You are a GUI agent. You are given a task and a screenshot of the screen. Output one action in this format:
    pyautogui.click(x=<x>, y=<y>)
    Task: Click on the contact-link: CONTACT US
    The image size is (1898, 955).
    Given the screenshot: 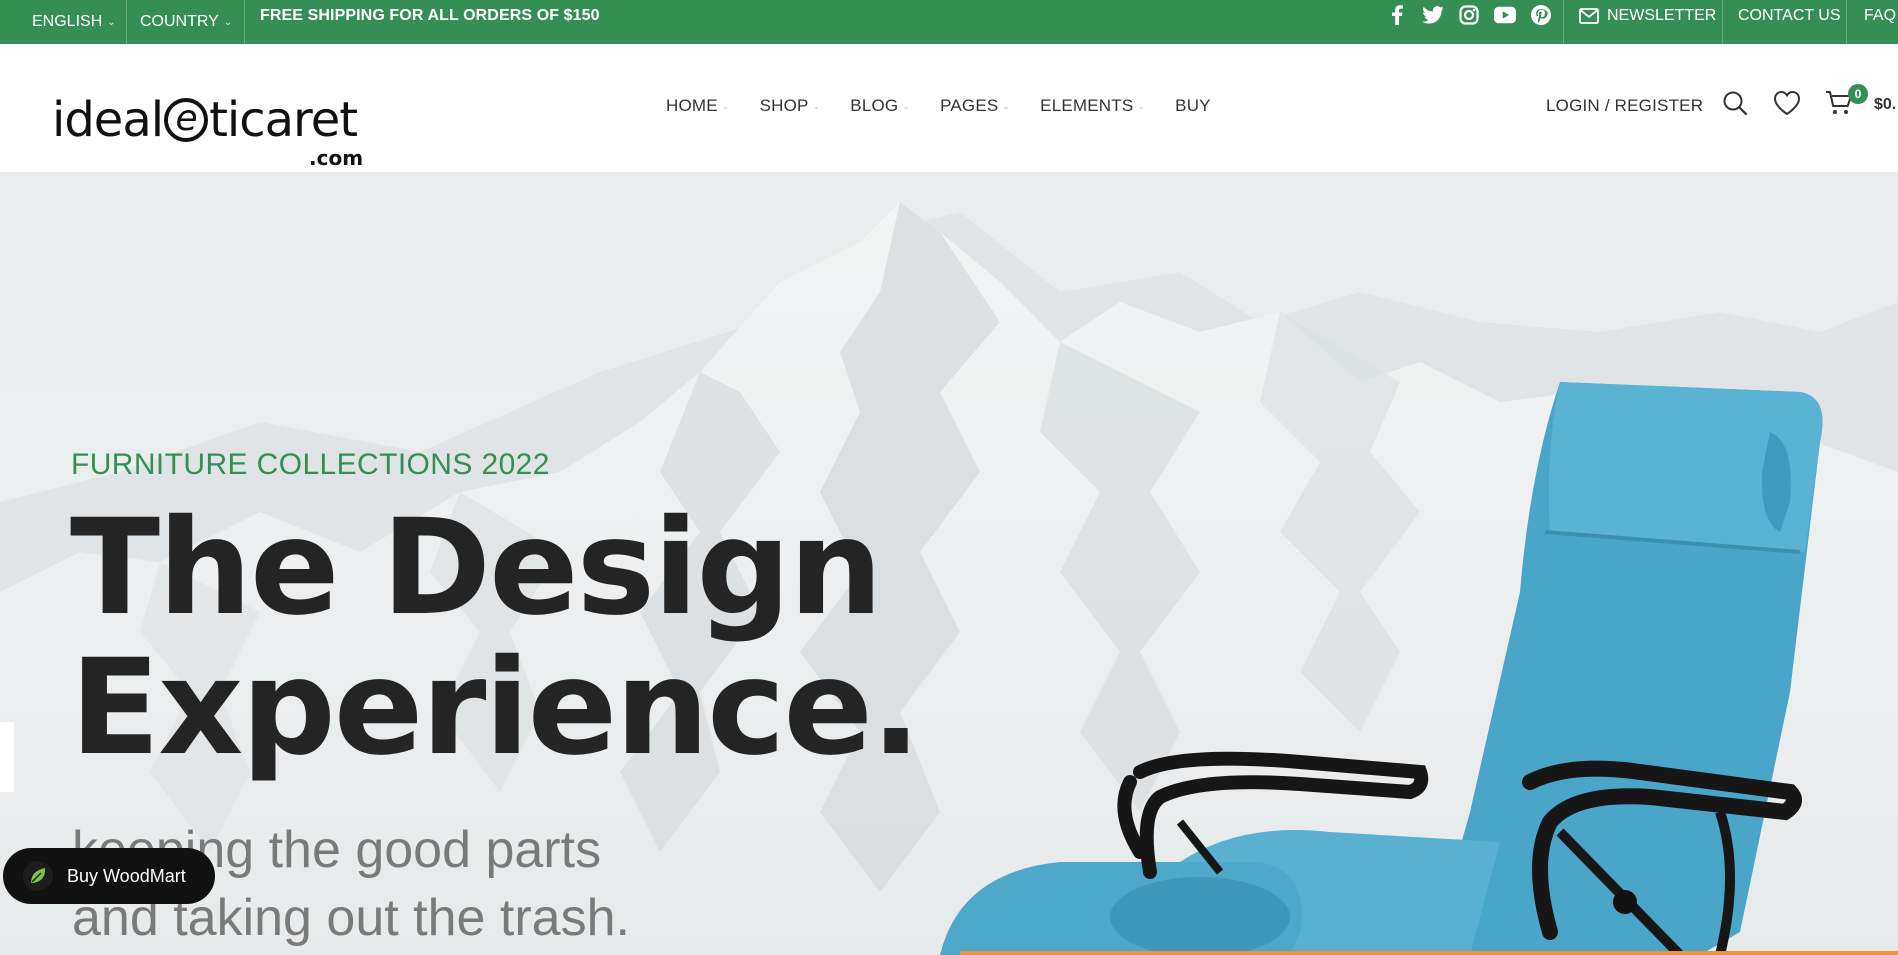 What is the action you would take?
    pyautogui.click(x=1789, y=19)
    